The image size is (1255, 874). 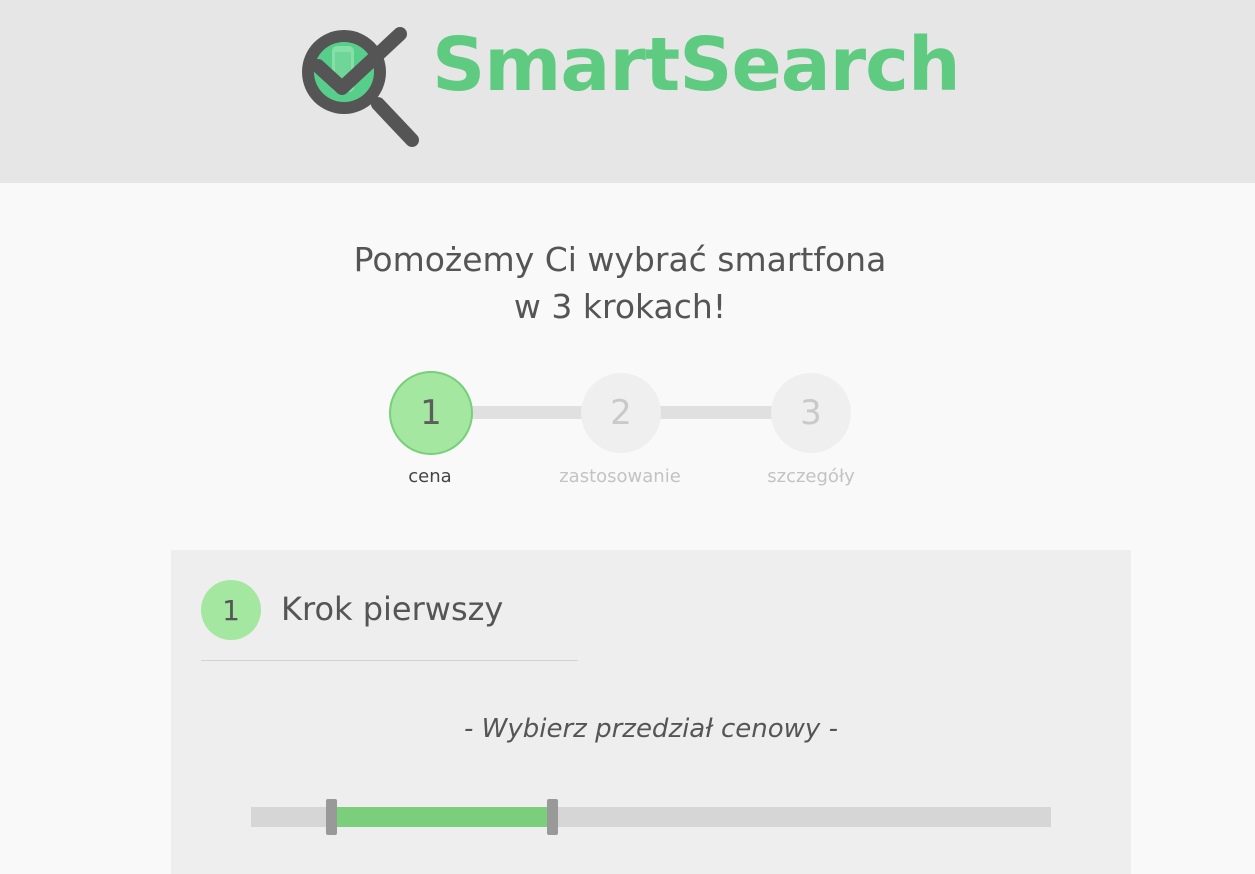 I want to click on step-3-label: szczegóły, so click(x=811, y=476).